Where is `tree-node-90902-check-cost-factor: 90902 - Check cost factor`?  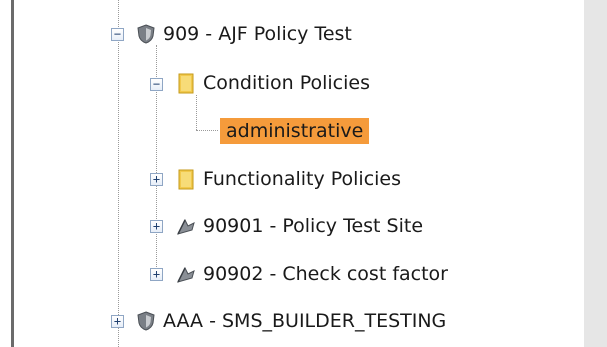 tree-node-90902-check-cost-factor: 90902 - Check cost factor is located at coordinates (311, 274).